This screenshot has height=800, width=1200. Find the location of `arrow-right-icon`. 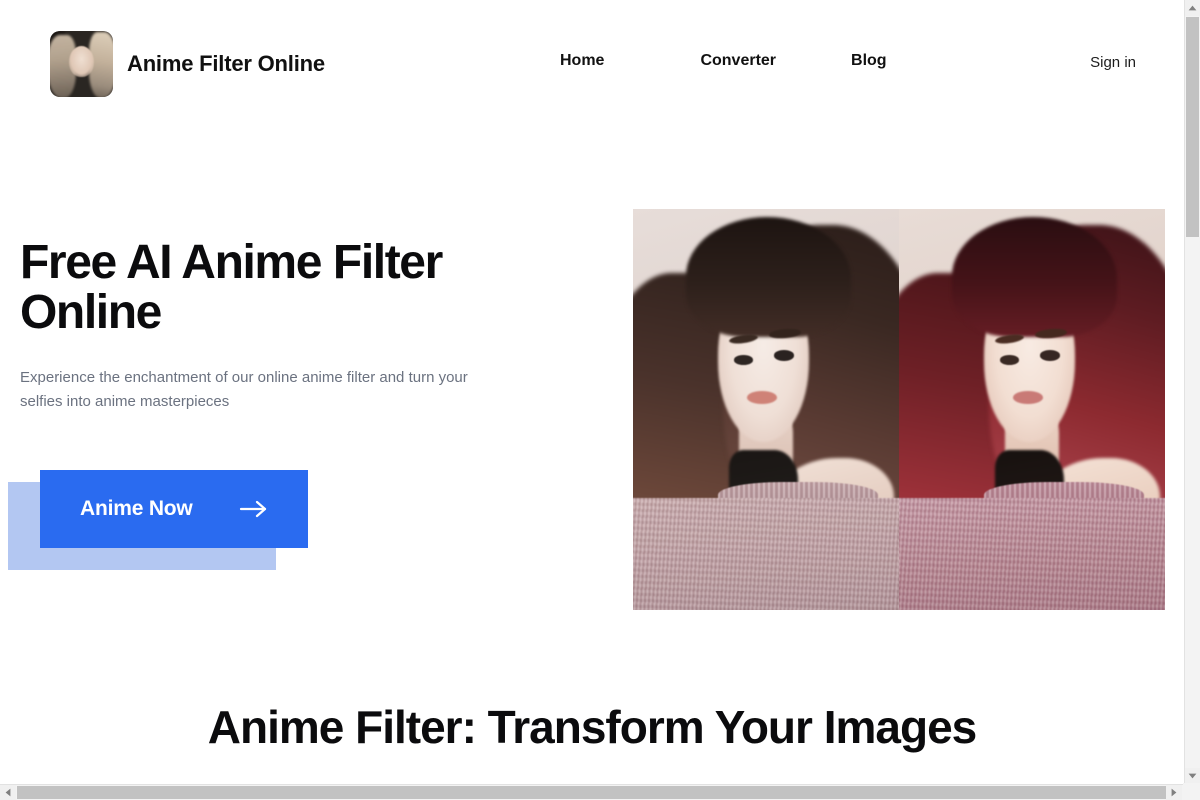

arrow-right-icon is located at coordinates (254, 509).